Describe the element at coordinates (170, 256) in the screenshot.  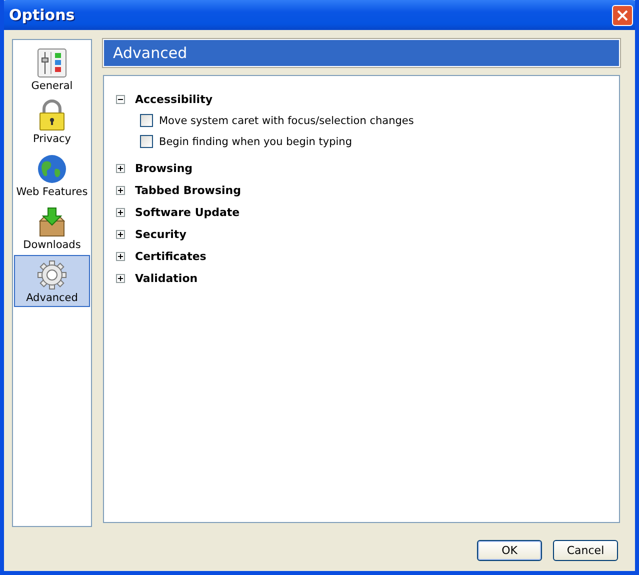
I see `category-label: Certificates` at that location.